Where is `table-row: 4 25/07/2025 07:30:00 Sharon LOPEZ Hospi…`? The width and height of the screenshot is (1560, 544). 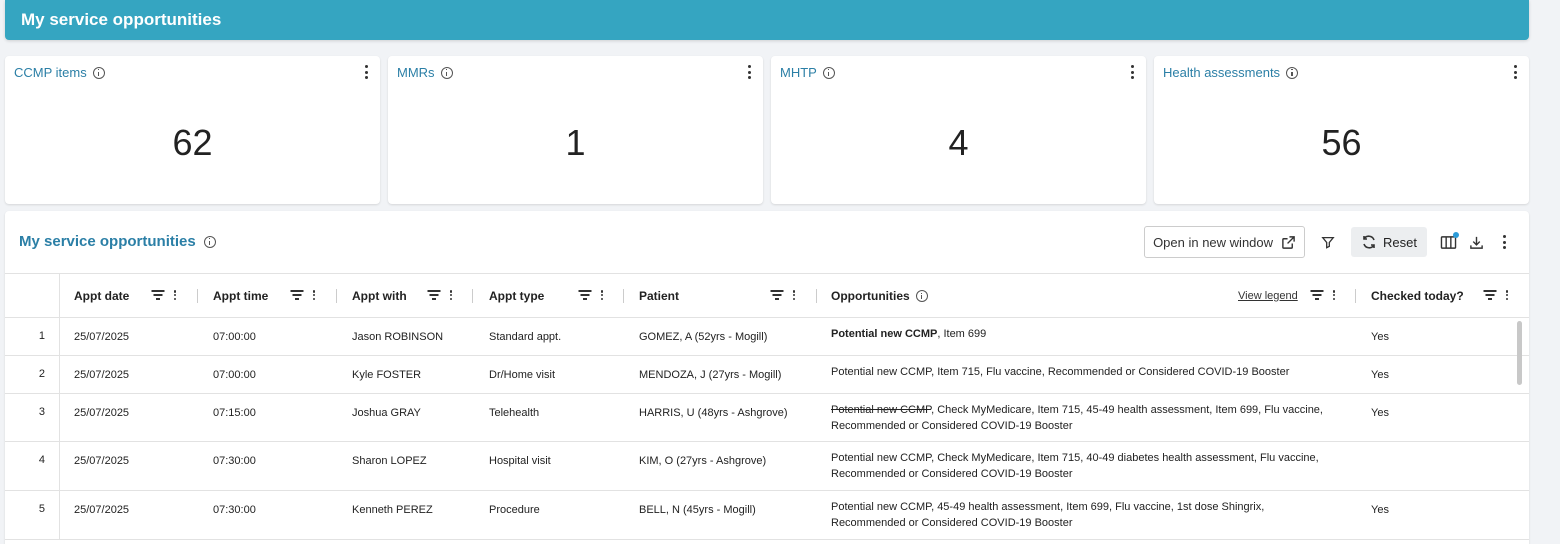
table-row: 4 25/07/2025 07:30:00 Sharon LOPEZ Hospi… is located at coordinates (767, 466).